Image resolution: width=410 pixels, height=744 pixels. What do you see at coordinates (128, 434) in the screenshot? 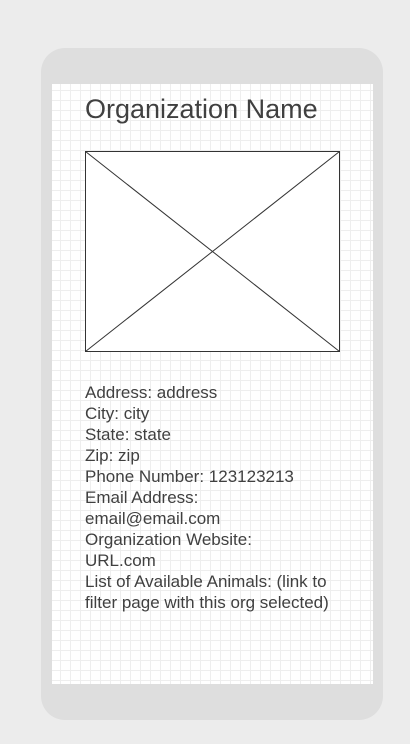
I see `state-text: State: state` at bounding box center [128, 434].